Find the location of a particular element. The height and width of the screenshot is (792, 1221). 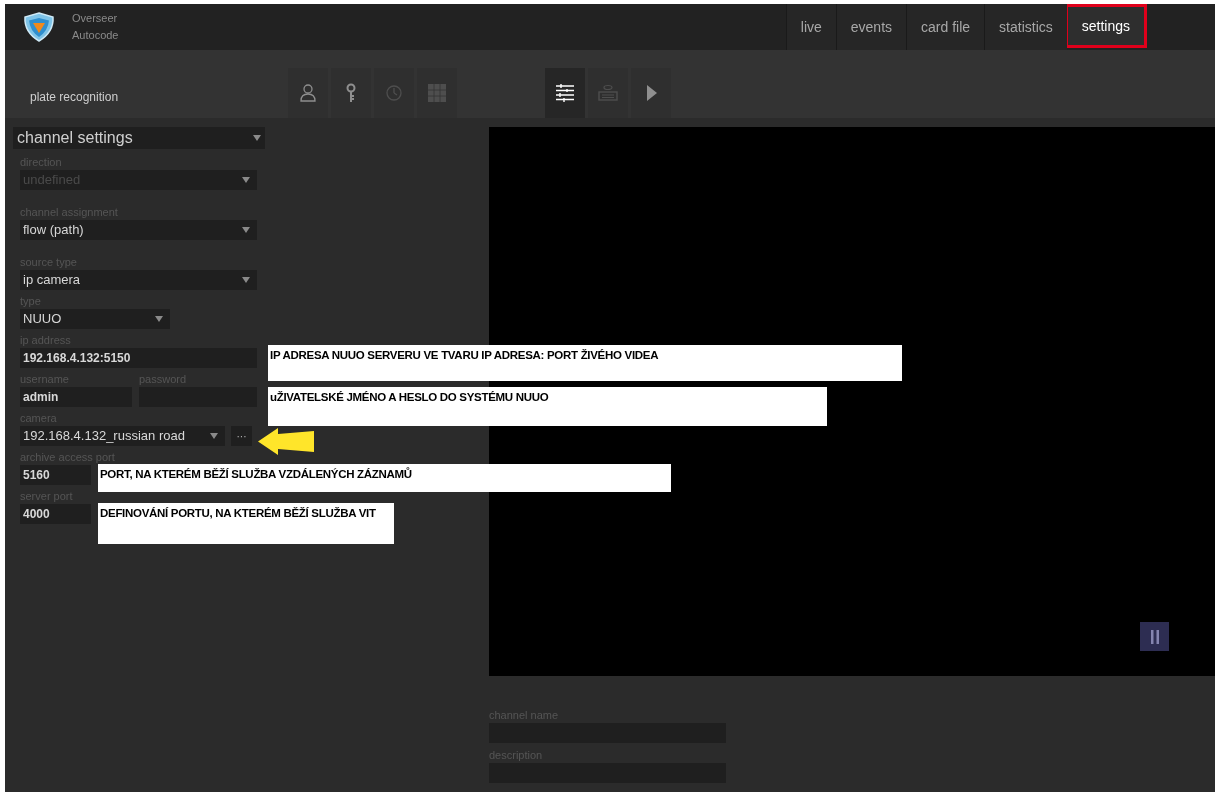

browse-button: ··· is located at coordinates (241, 436).